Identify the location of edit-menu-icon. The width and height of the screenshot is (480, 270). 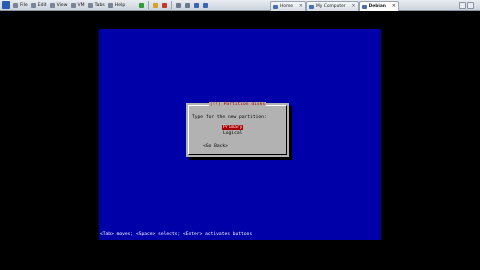
(33, 5).